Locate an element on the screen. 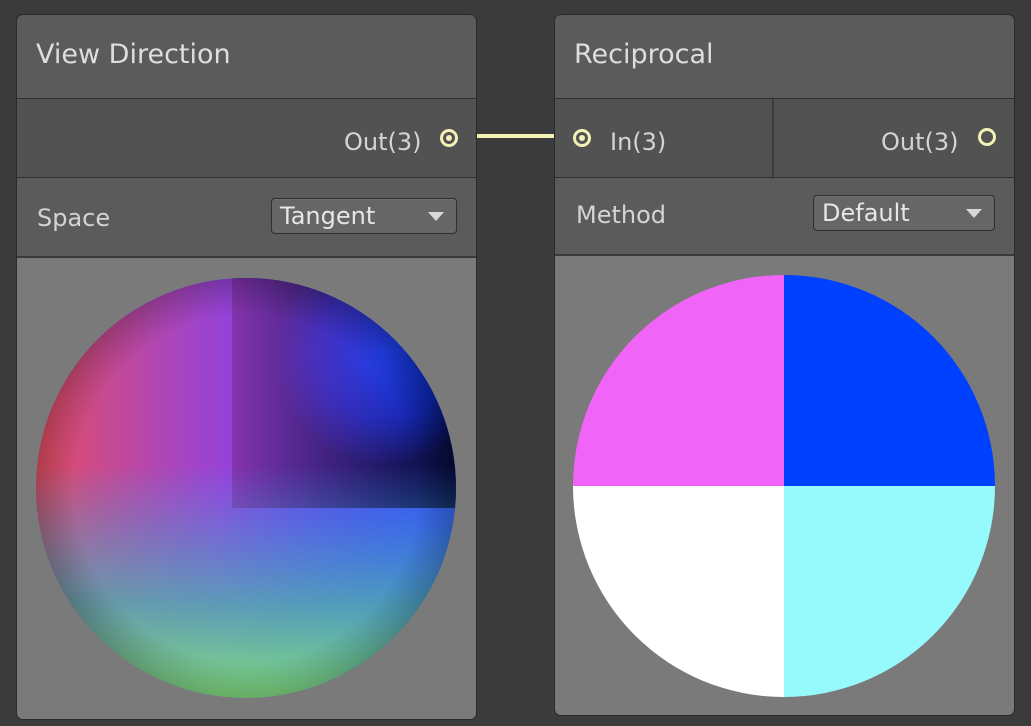 The width and height of the screenshot is (1031, 726). space-dropdown: Tangent is located at coordinates (364, 216).